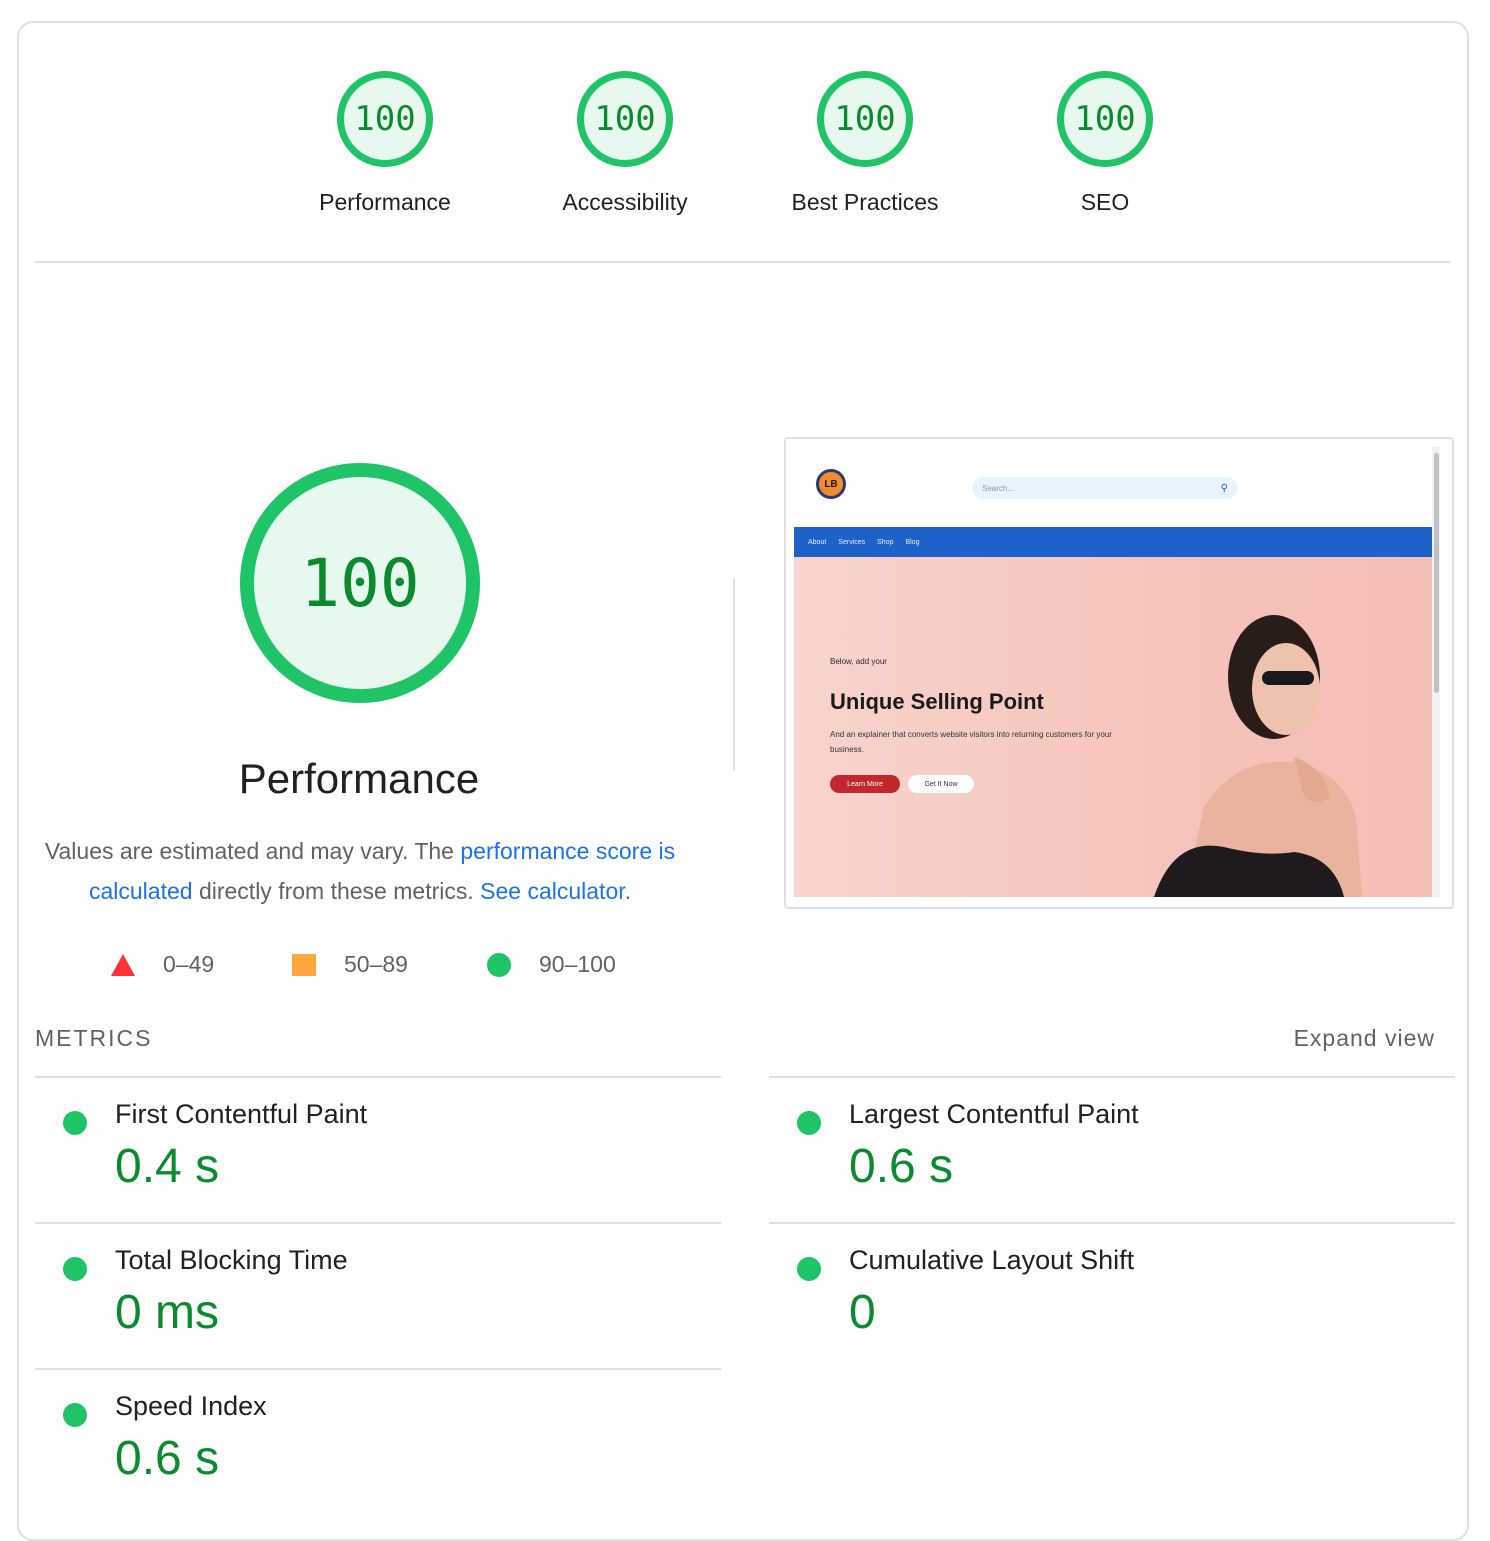 The height and width of the screenshot is (1541, 1490). Describe the element at coordinates (191, 1406) in the screenshot. I see `metric-name: Speed Index` at that location.